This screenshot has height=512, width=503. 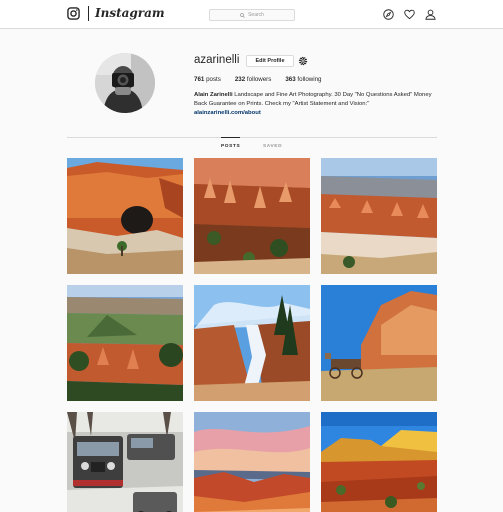 I want to click on followers-label: followers, so click(x=259, y=79).